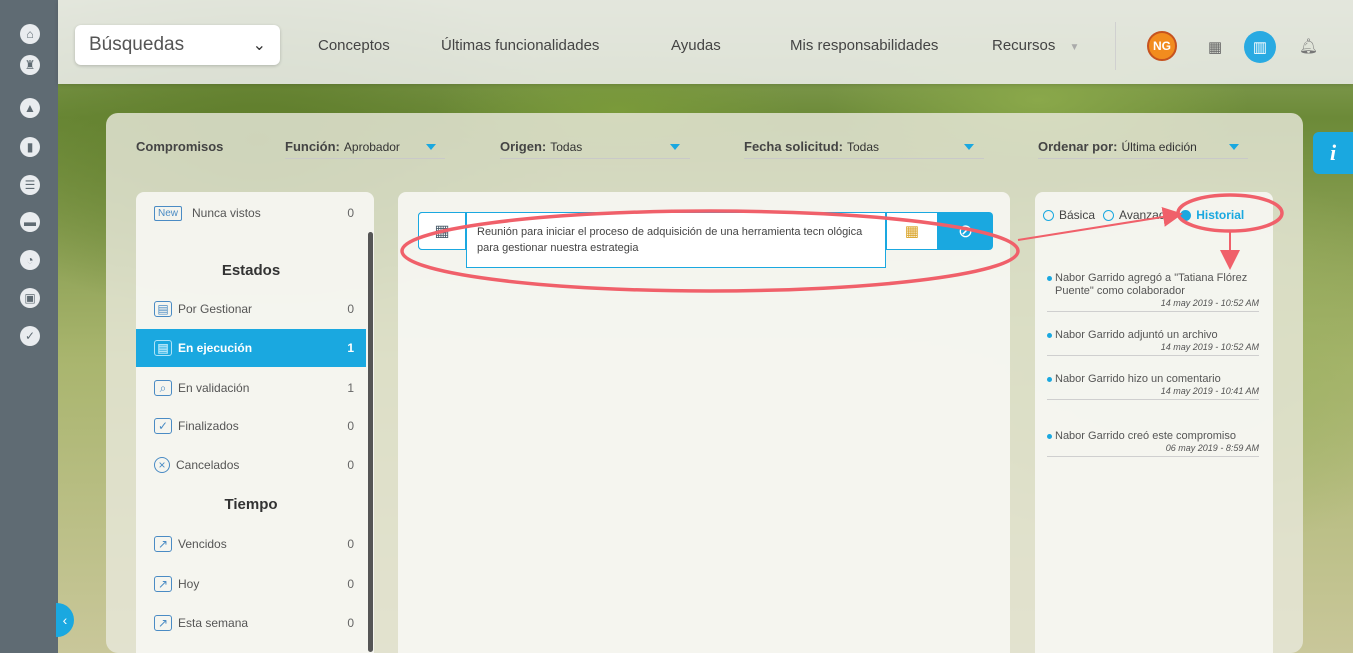 Image resolution: width=1353 pixels, height=653 pixels. What do you see at coordinates (168, 213) in the screenshot?
I see `new-badge: New` at bounding box center [168, 213].